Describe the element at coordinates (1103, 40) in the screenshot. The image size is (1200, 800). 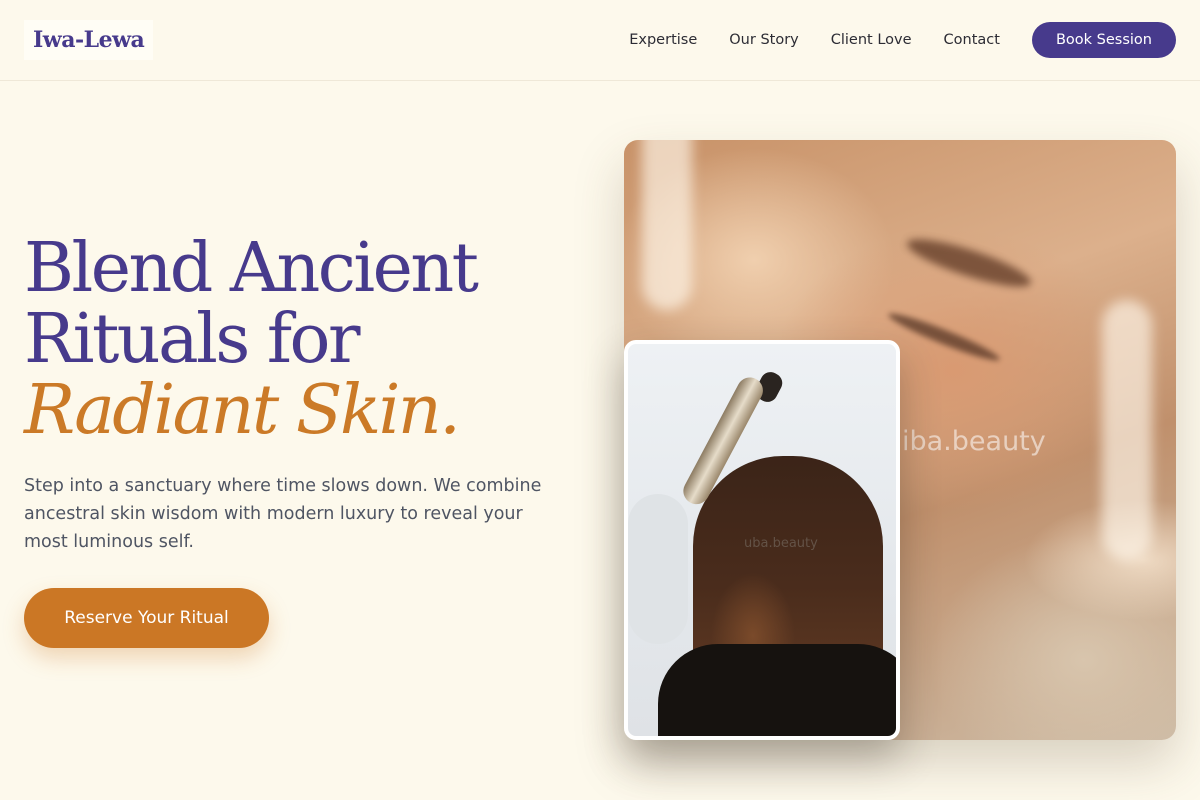
I see `book-session-button: Book Session` at that location.